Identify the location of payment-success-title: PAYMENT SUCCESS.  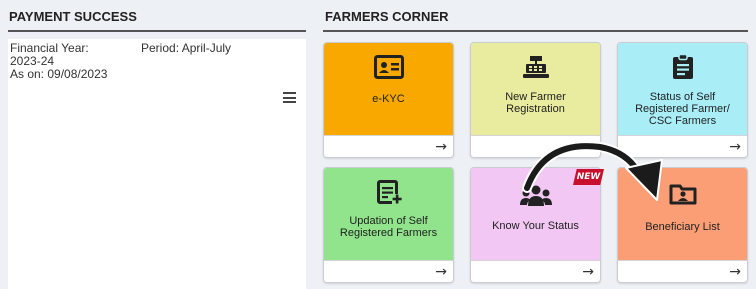
(73, 16).